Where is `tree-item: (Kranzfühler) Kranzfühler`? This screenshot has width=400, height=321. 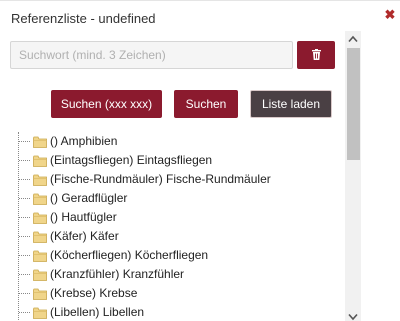
tree-item: (Kranzfühler) Kranzfühler is located at coordinates (172, 274).